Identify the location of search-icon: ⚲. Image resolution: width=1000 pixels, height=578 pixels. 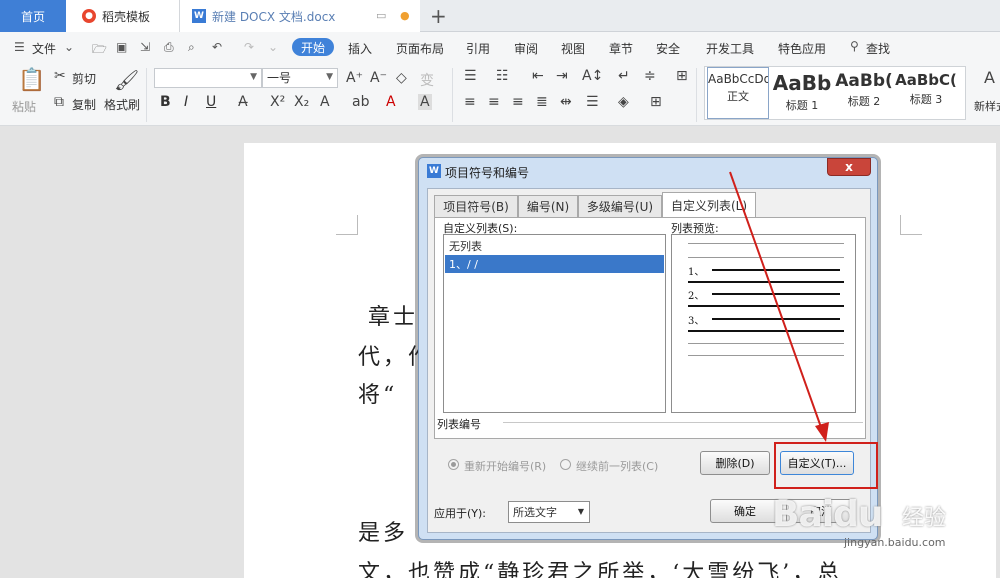
(854, 46).